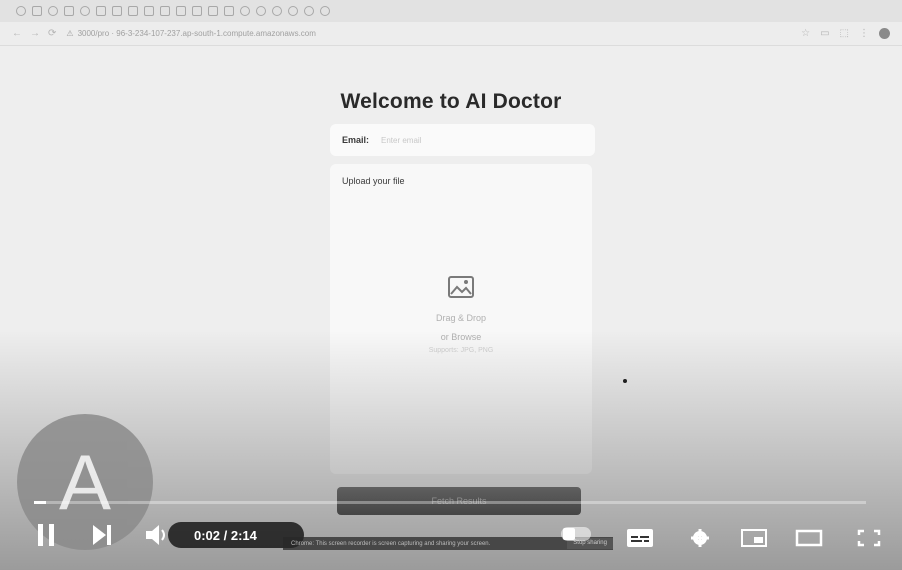 The width and height of the screenshot is (902, 570). I want to click on volume-button, so click(158, 535).